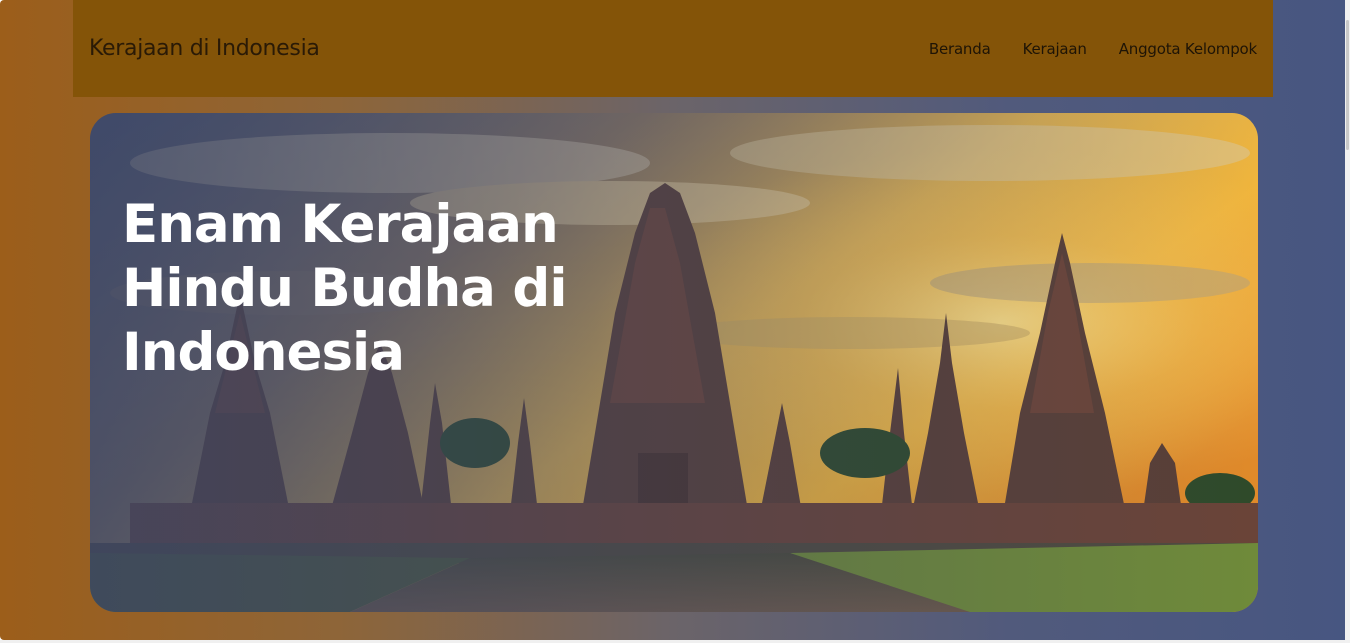 The width and height of the screenshot is (1350, 643). What do you see at coordinates (1347, 321) in the screenshot?
I see `vertical-scrollbar` at bounding box center [1347, 321].